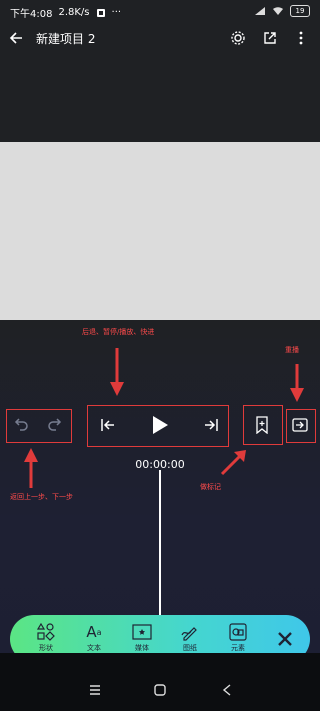 This screenshot has width=320, height=711. I want to click on status-time: 下午4:08, so click(31, 14).